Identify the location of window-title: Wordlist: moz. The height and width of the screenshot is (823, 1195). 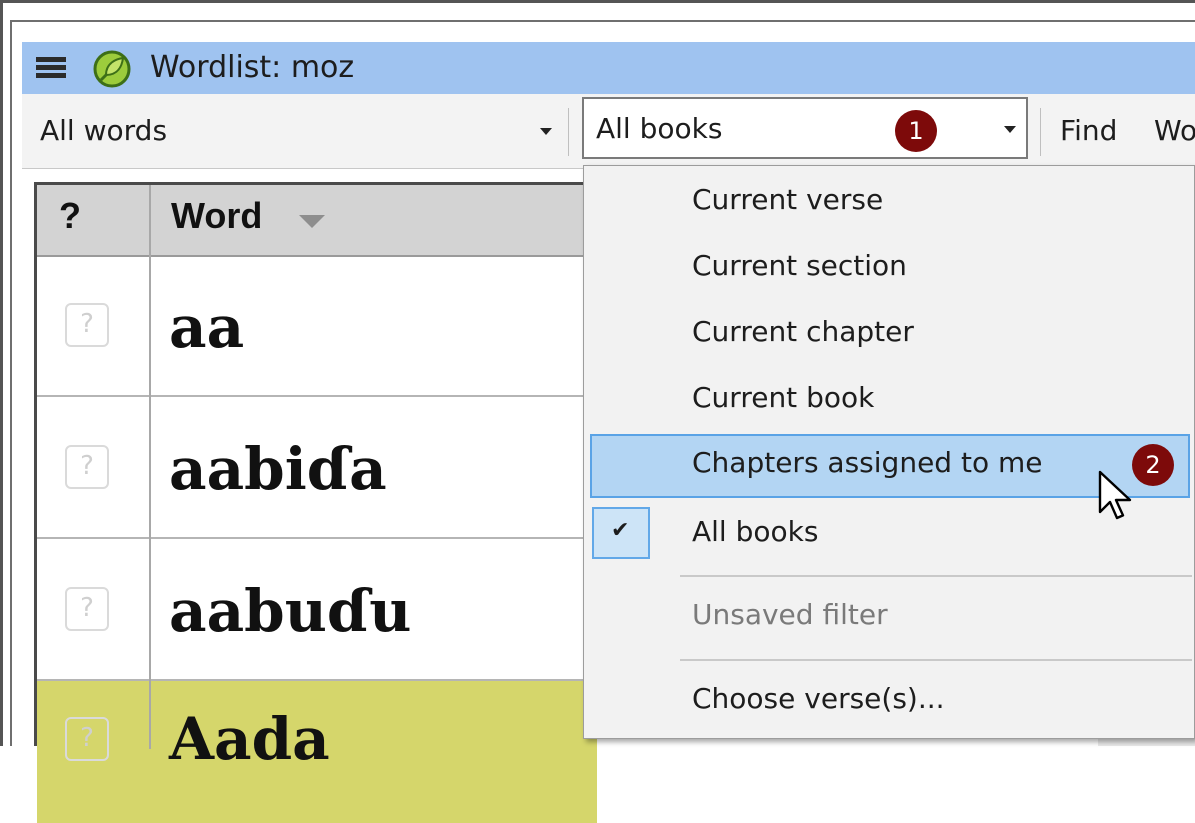
(252, 67).